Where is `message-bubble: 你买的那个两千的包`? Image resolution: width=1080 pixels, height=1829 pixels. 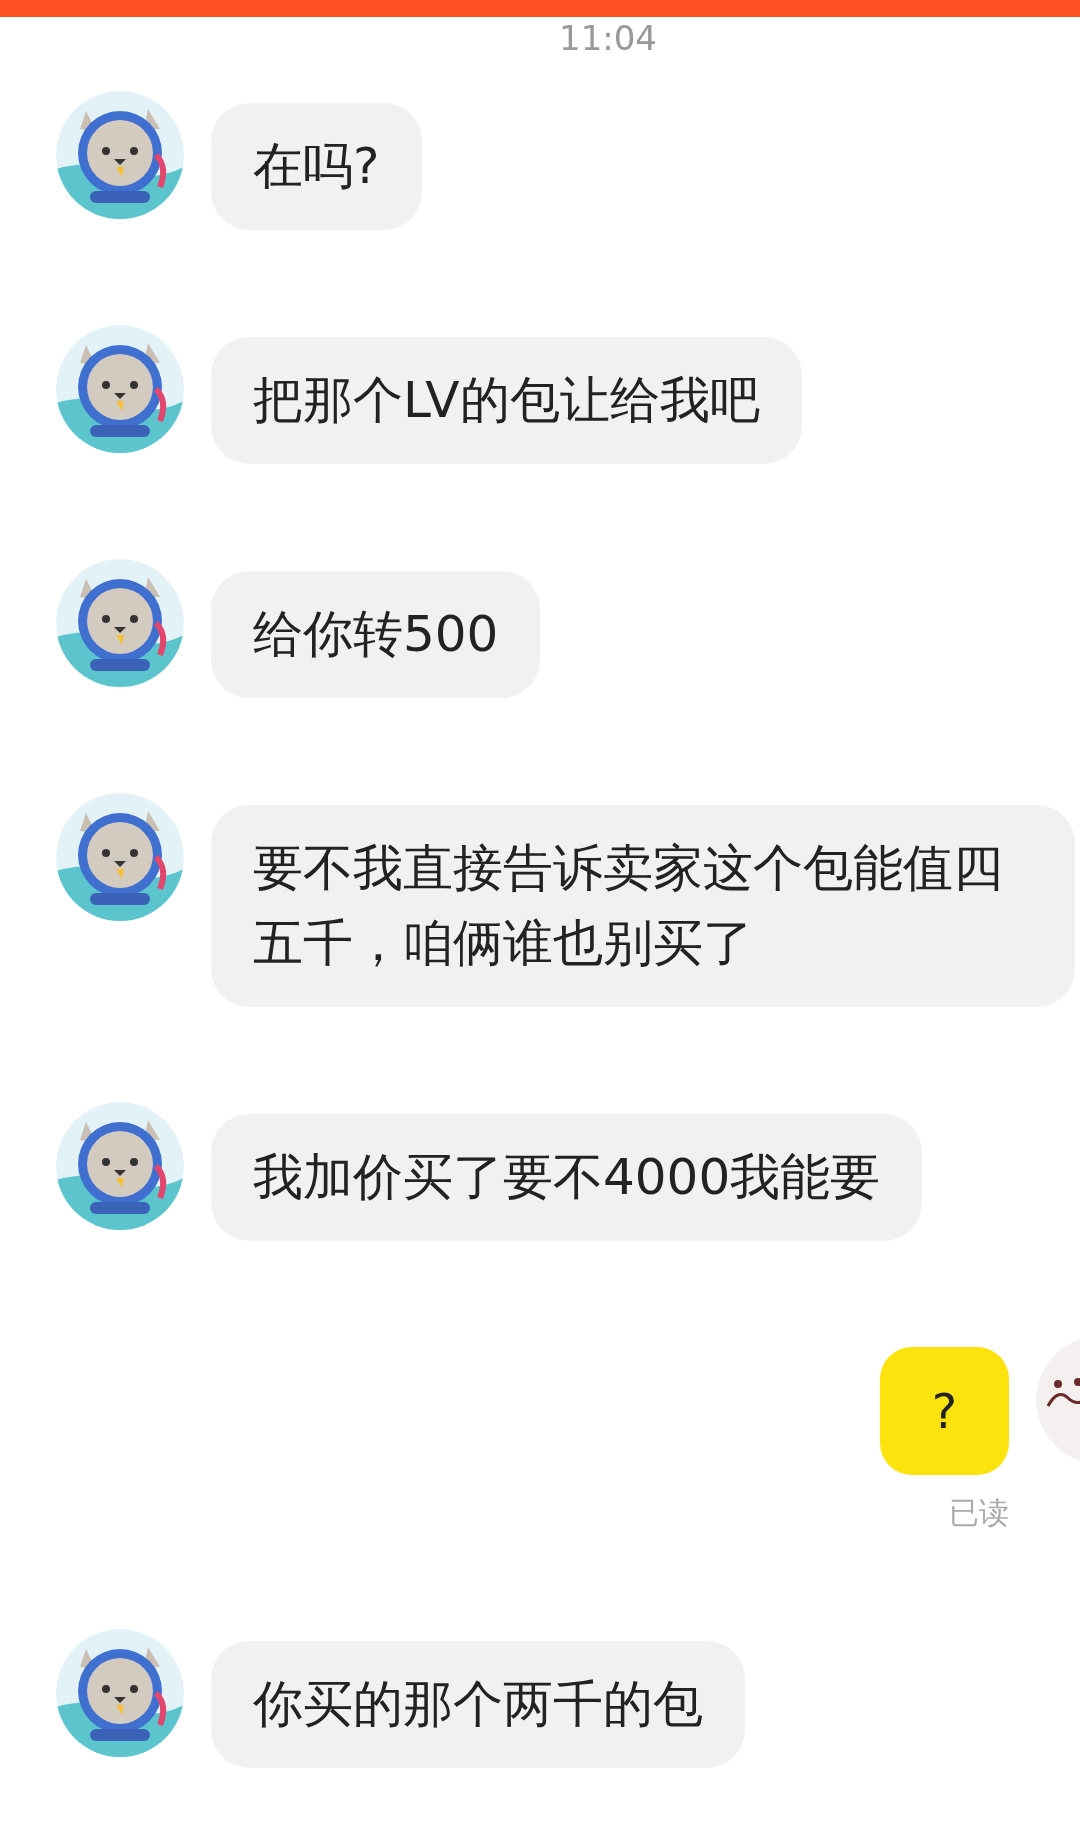 message-bubble: 你买的那个两千的包 is located at coordinates (478, 1704).